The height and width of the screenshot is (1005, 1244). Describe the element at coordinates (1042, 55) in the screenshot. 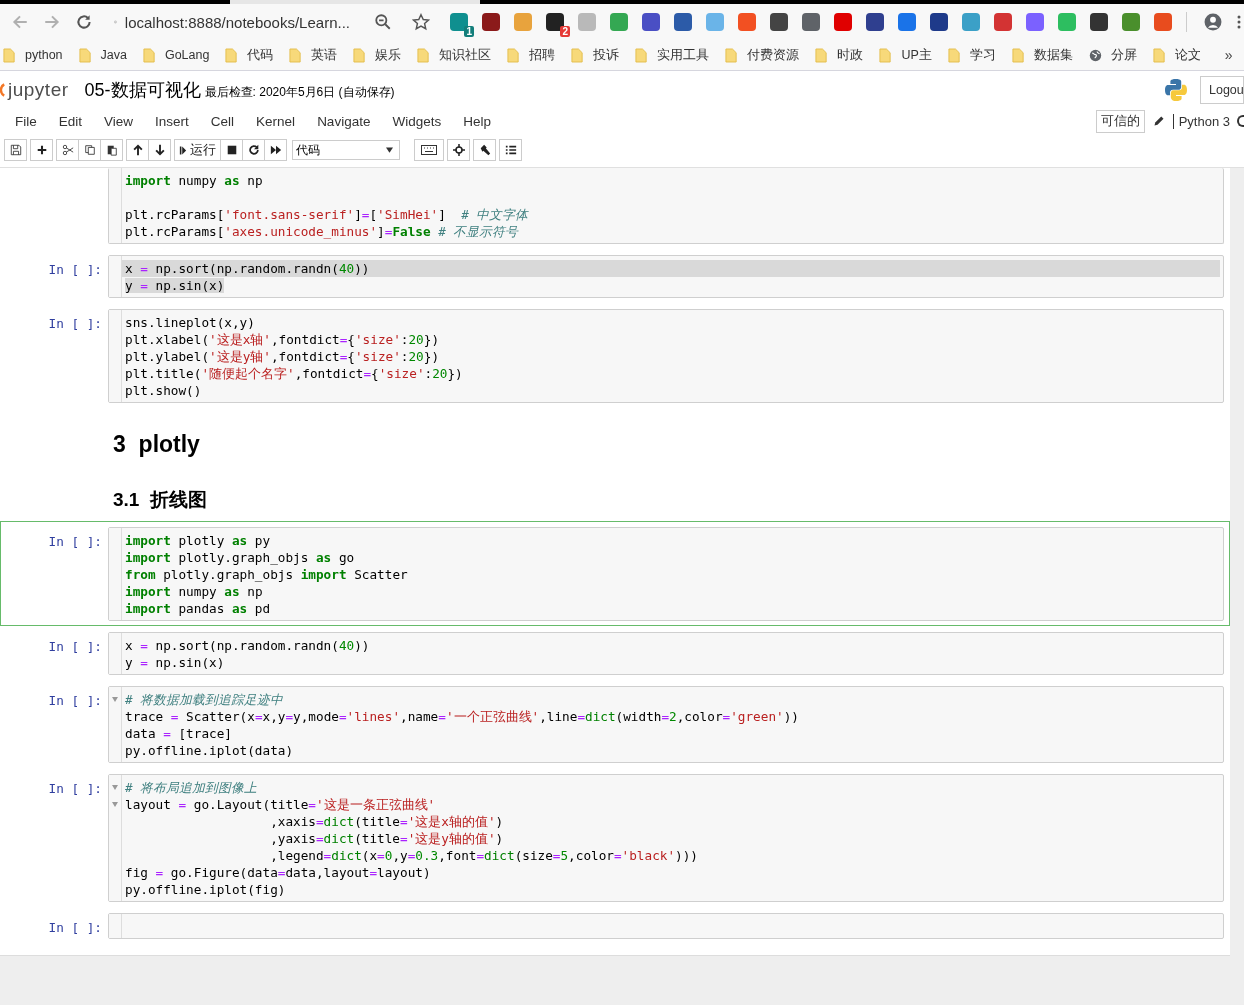

I see `bookmark: 数据集` at that location.